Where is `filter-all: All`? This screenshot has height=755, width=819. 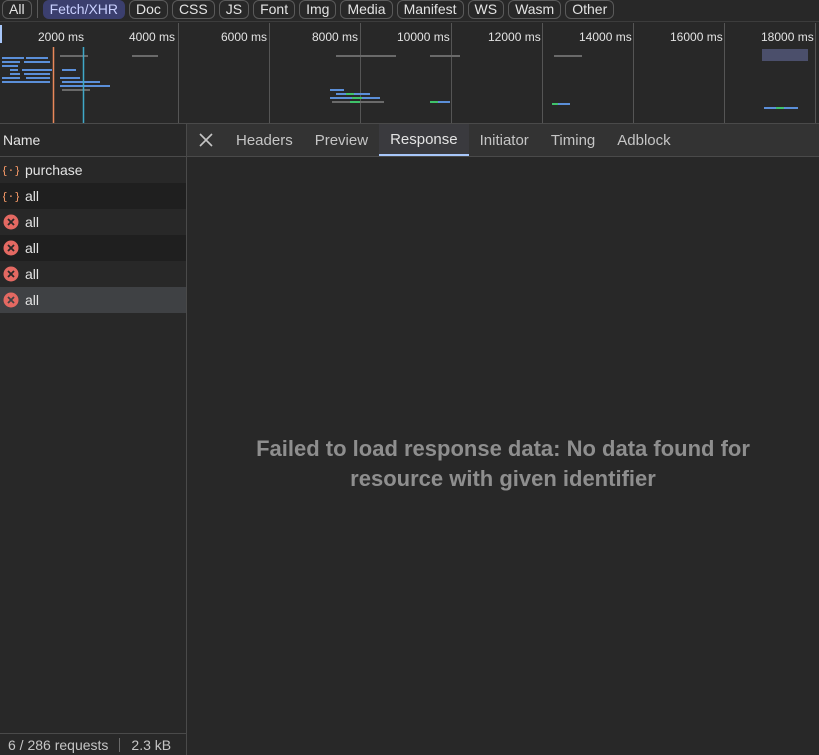
filter-all: All is located at coordinates (17, 9).